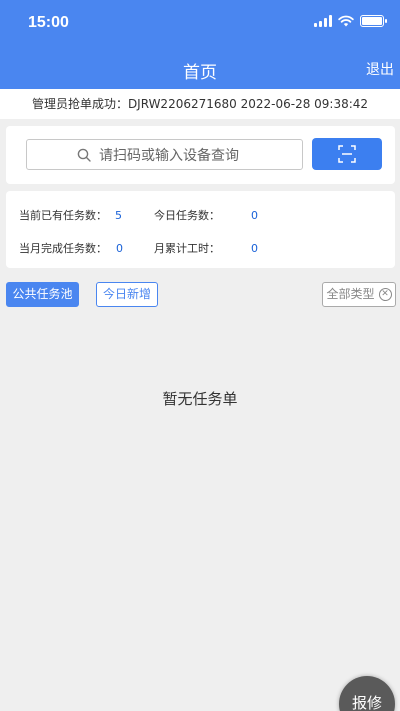  What do you see at coordinates (200, 73) in the screenshot?
I see `page-title: 首页` at bounding box center [200, 73].